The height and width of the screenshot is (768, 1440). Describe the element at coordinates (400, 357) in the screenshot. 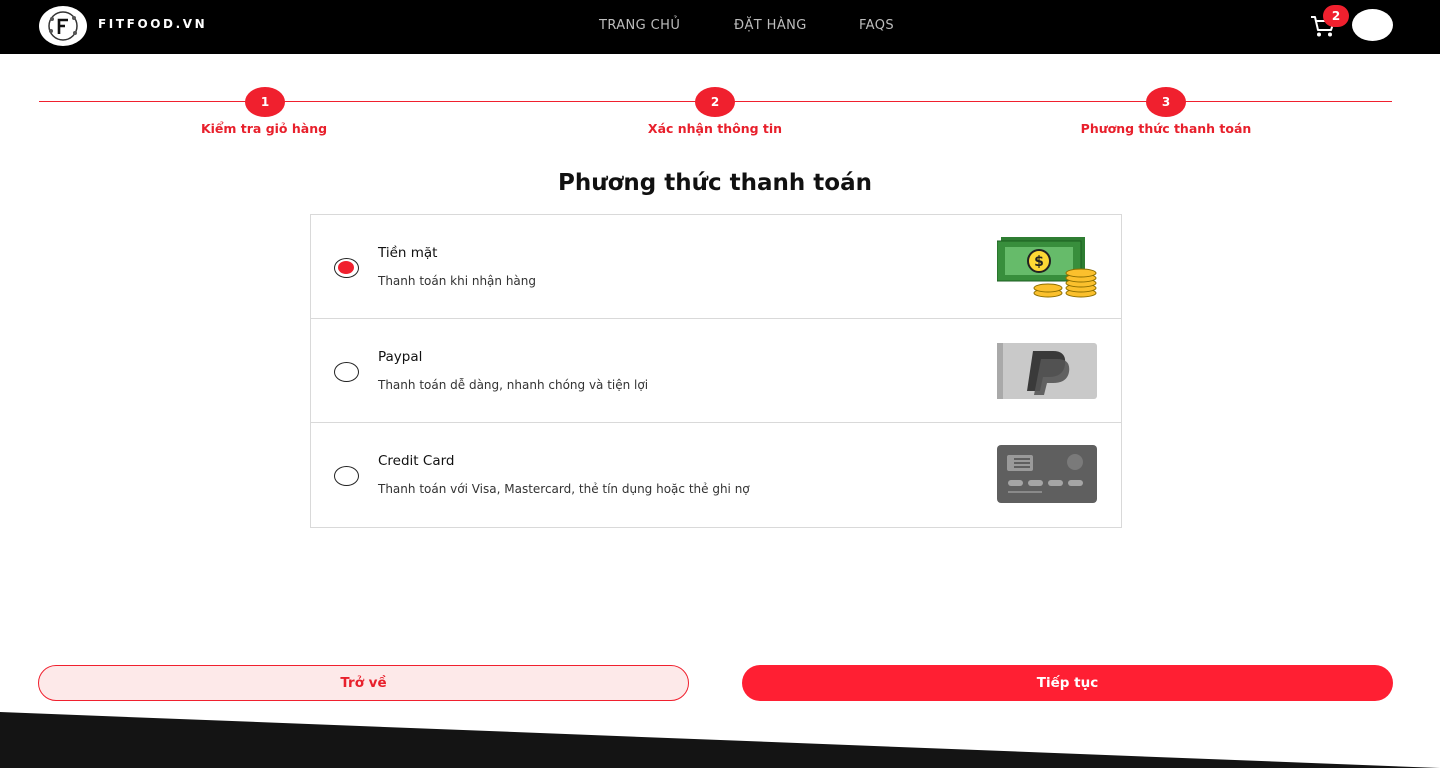

I see `payment-option-name: Paypal` at that location.